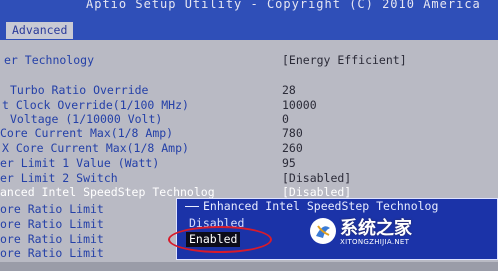 Image resolution: width=498 pixels, height=271 pixels. What do you see at coordinates (292, 133) in the screenshot?
I see `setting-value: 780` at bounding box center [292, 133].